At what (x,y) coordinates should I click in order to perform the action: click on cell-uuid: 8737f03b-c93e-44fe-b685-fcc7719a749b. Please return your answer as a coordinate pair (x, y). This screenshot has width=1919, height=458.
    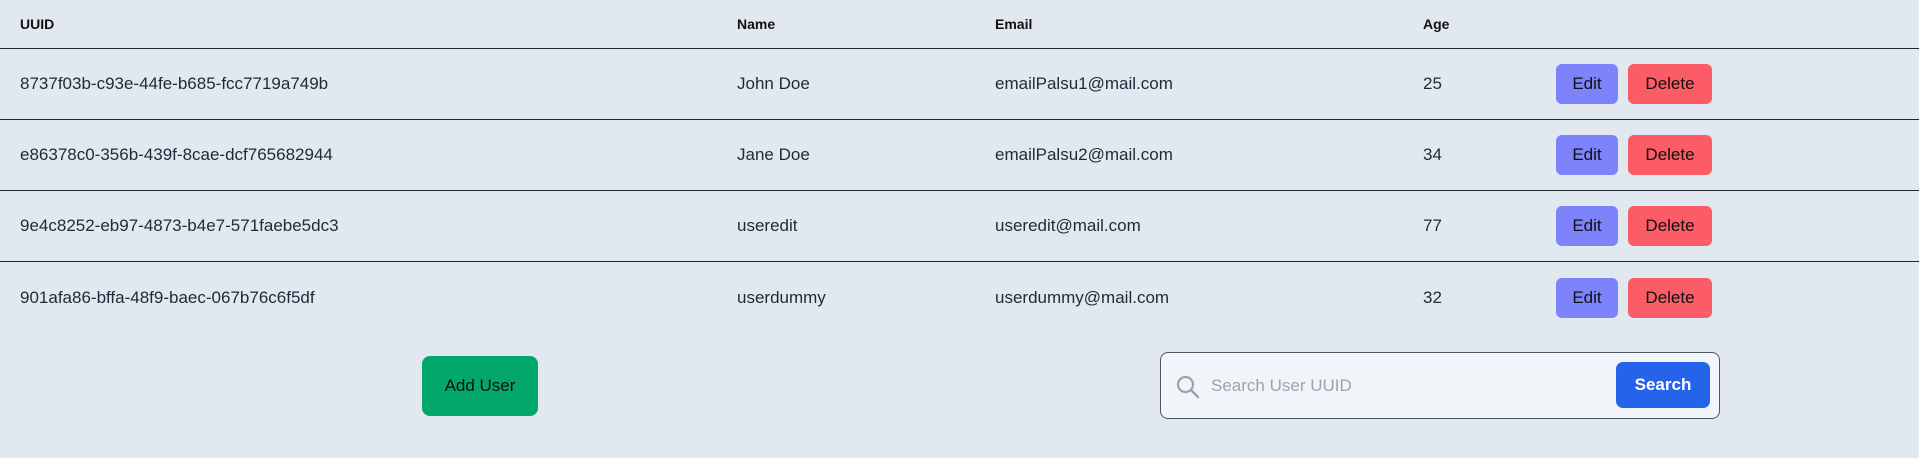
    Looking at the image, I should click on (174, 83).